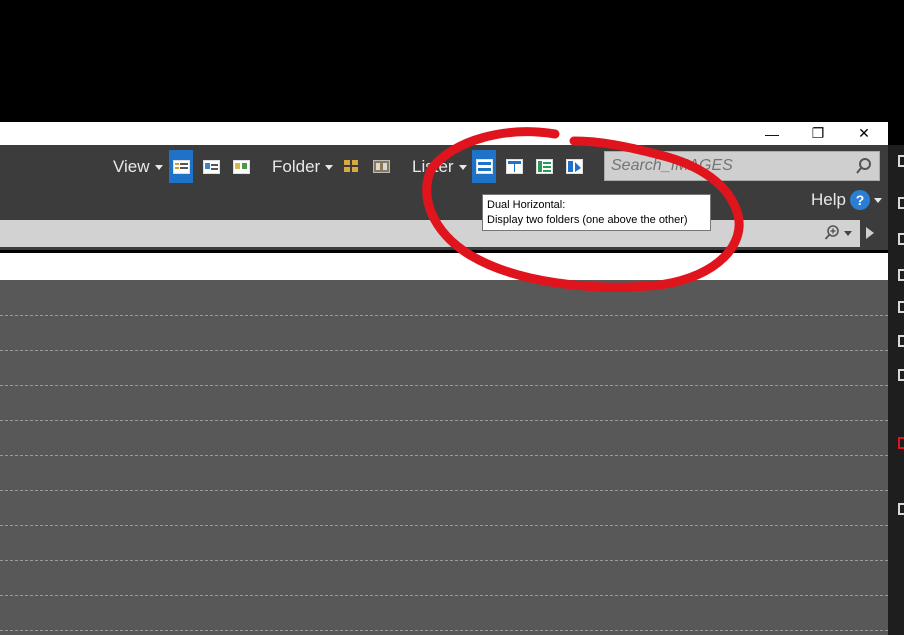 The height and width of the screenshot is (635, 904). I want to click on details-view-icon, so click(181, 166).